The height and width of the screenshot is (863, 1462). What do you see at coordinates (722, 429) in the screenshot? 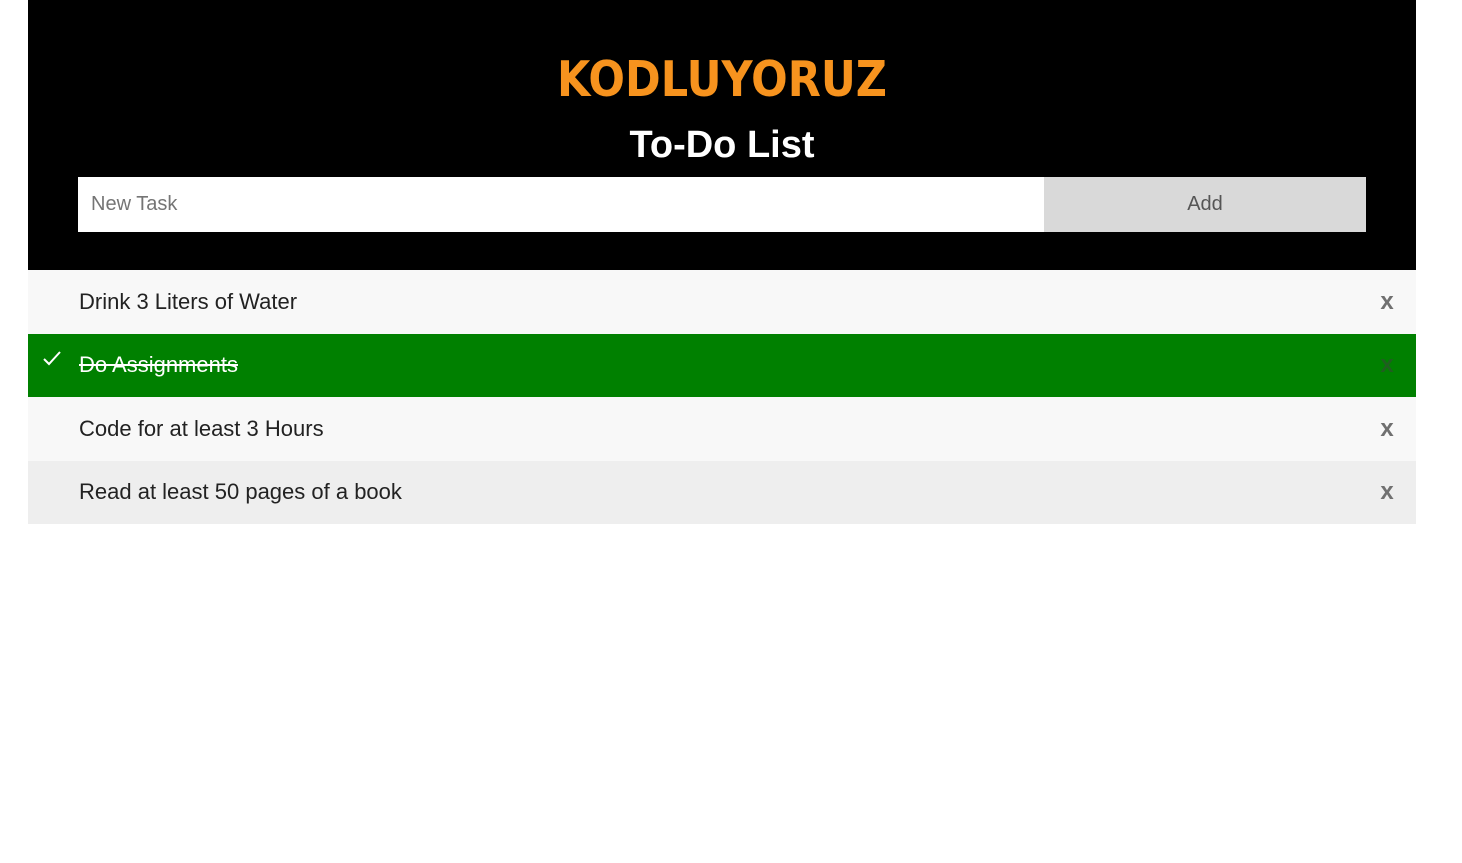
I see `task-item: Code for at least 3 Hours x` at bounding box center [722, 429].